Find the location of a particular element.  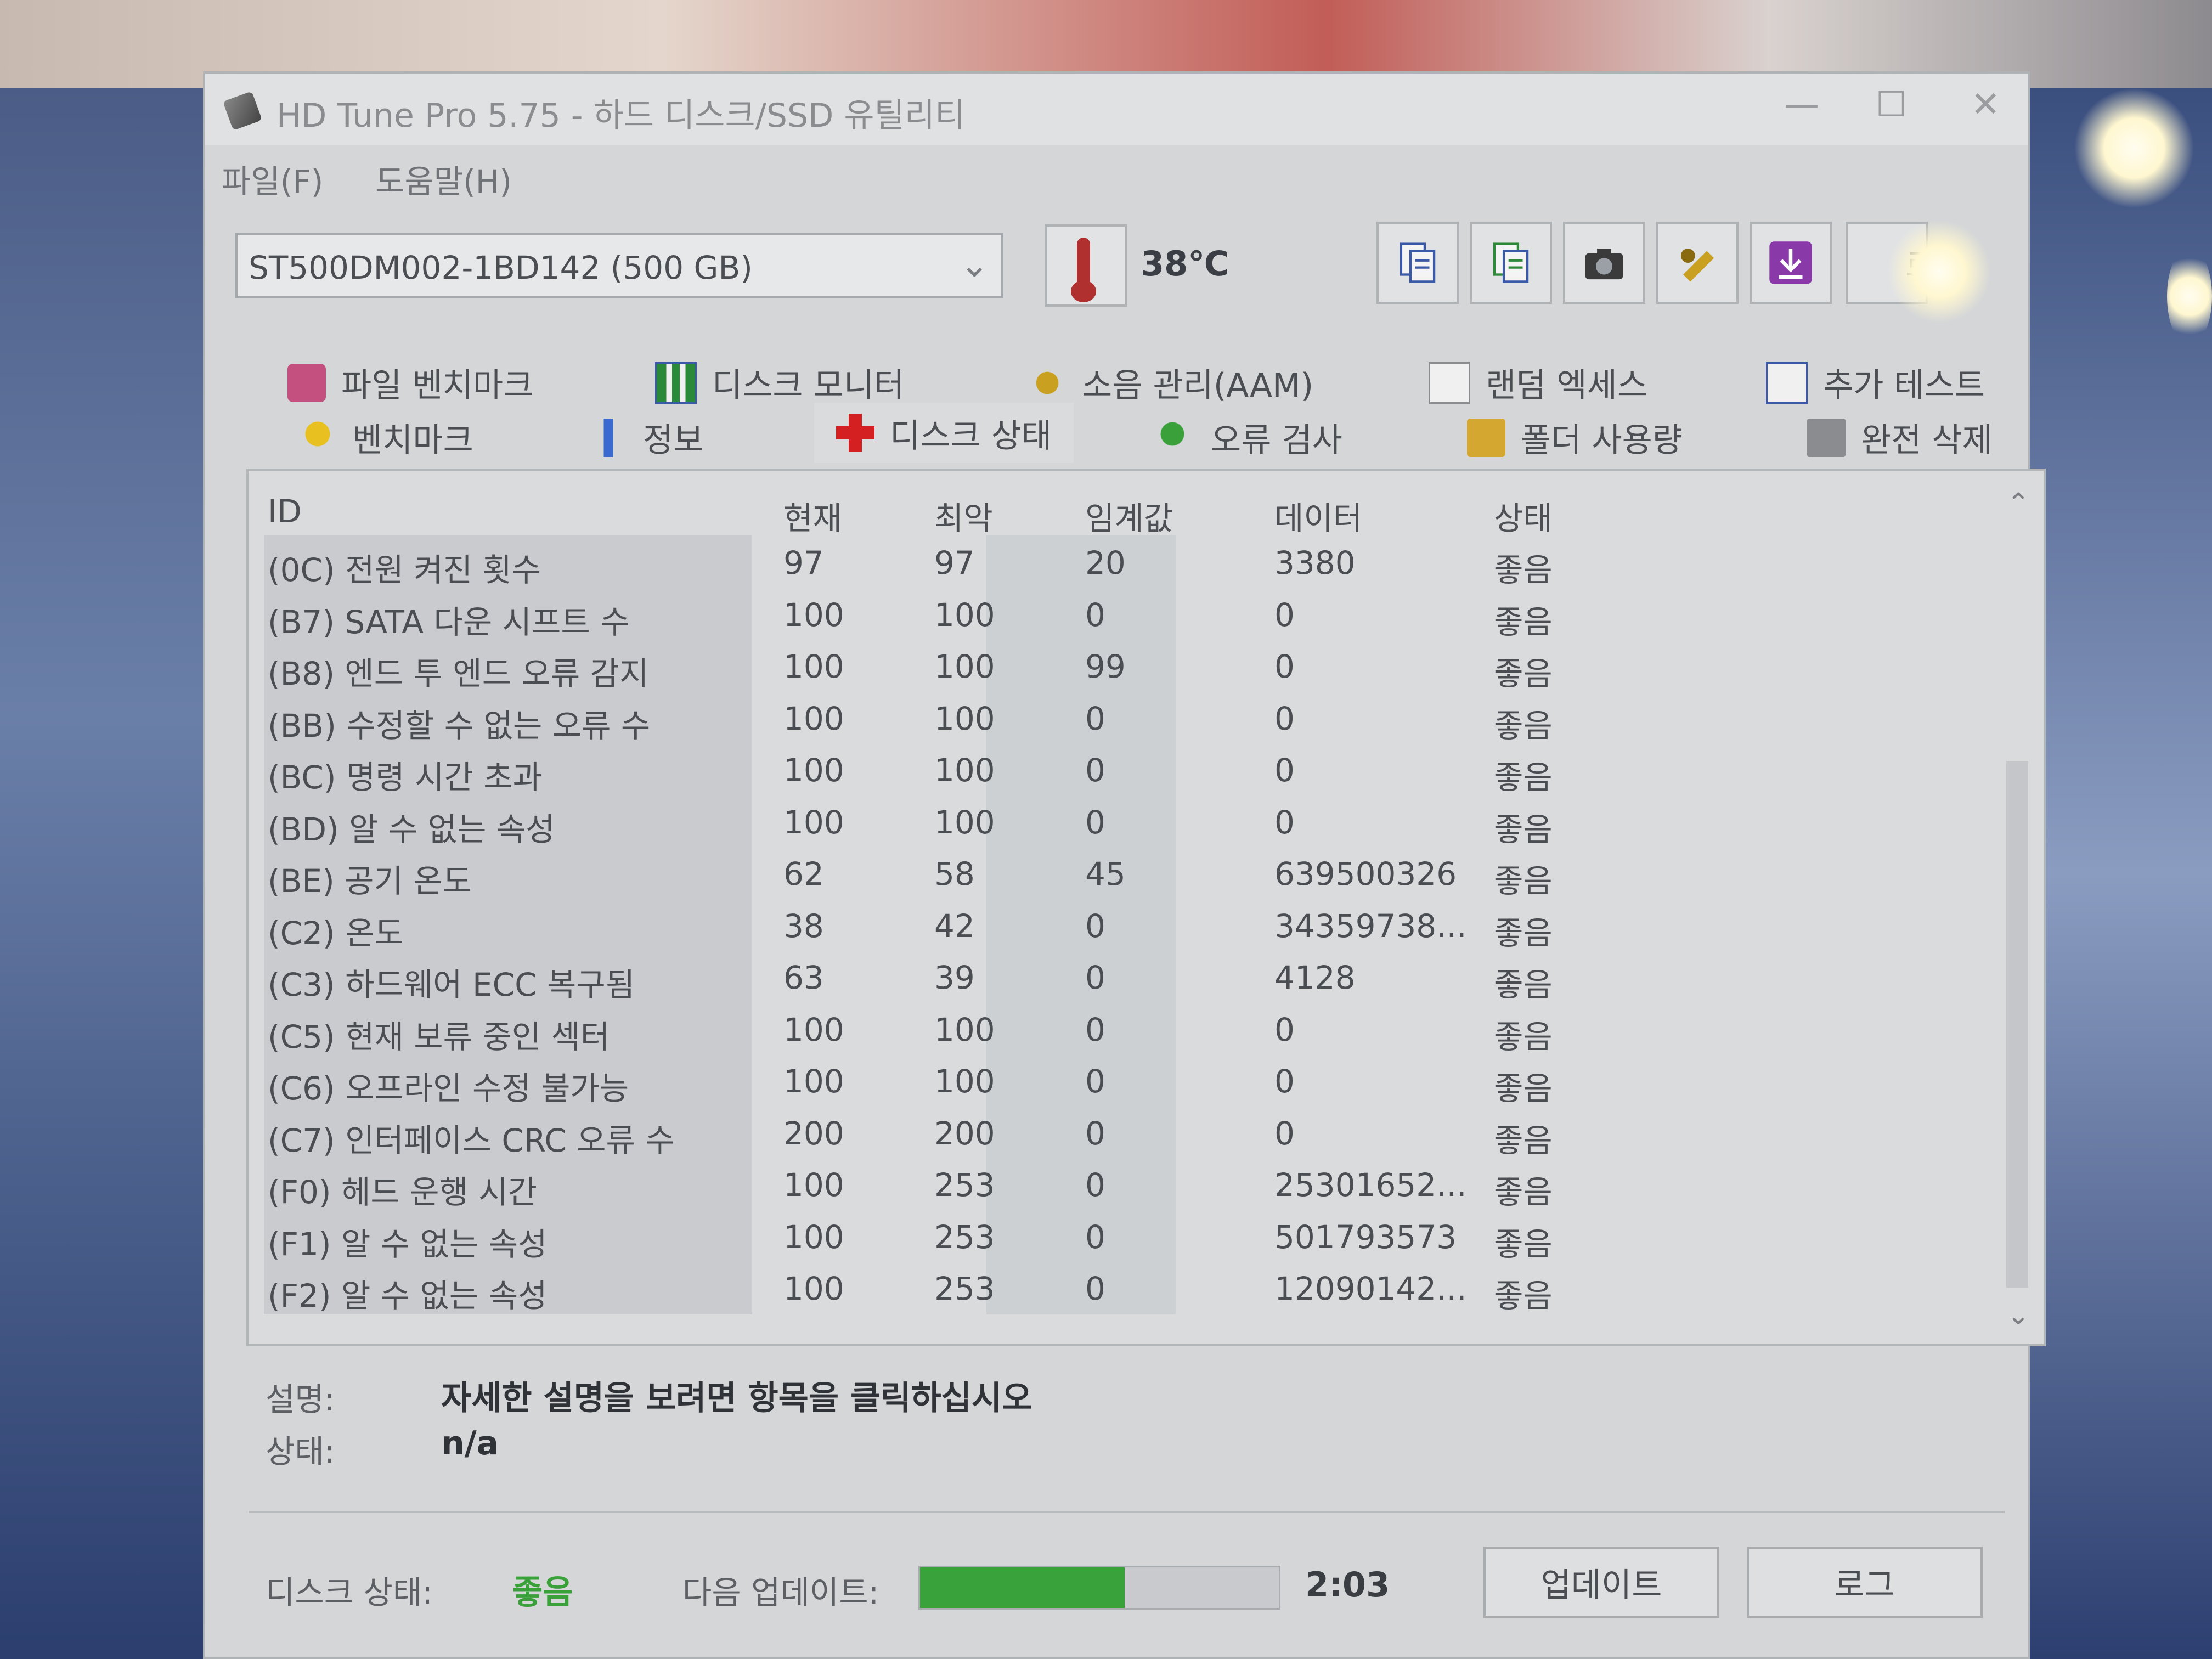

table-row: (C2) 온도 38 42 0 34359738... 좋음 is located at coordinates (1125, 926).